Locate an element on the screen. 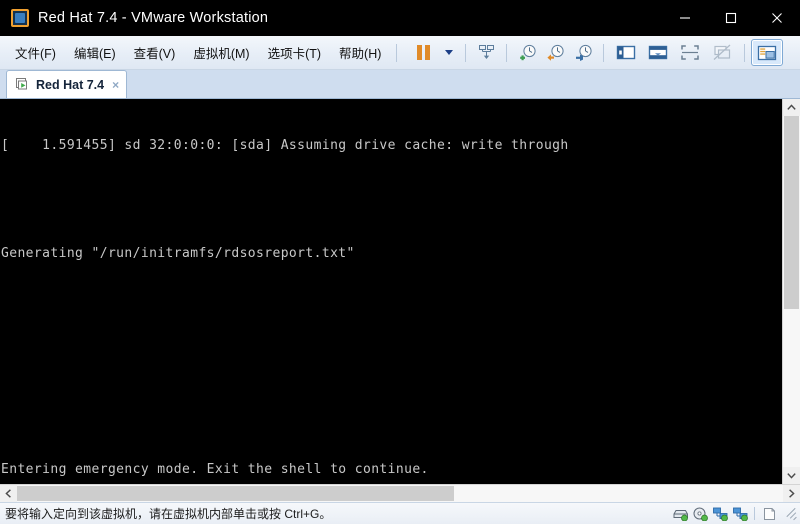 Image resolution: width=800 pixels, height=524 pixels. send-ctrl-alt-del-button is located at coordinates (486, 52).